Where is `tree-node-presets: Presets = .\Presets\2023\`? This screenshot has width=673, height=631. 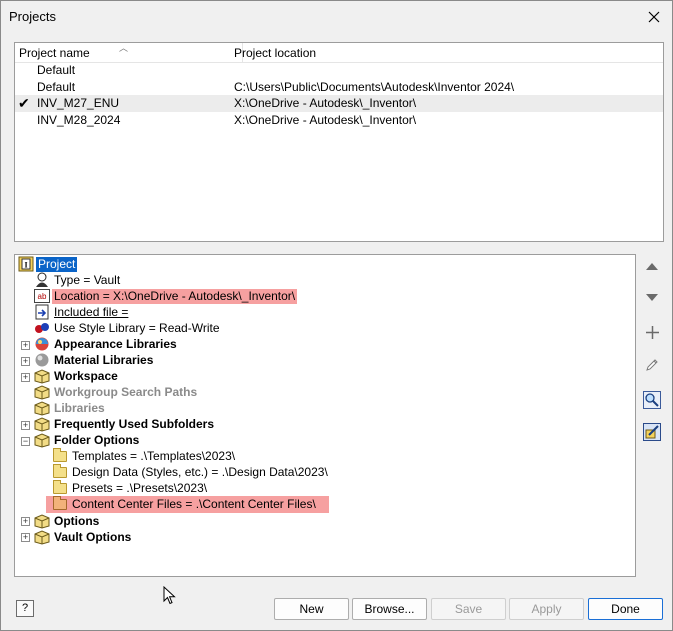 tree-node-presets: Presets = .\Presets\2023\ is located at coordinates (130, 487).